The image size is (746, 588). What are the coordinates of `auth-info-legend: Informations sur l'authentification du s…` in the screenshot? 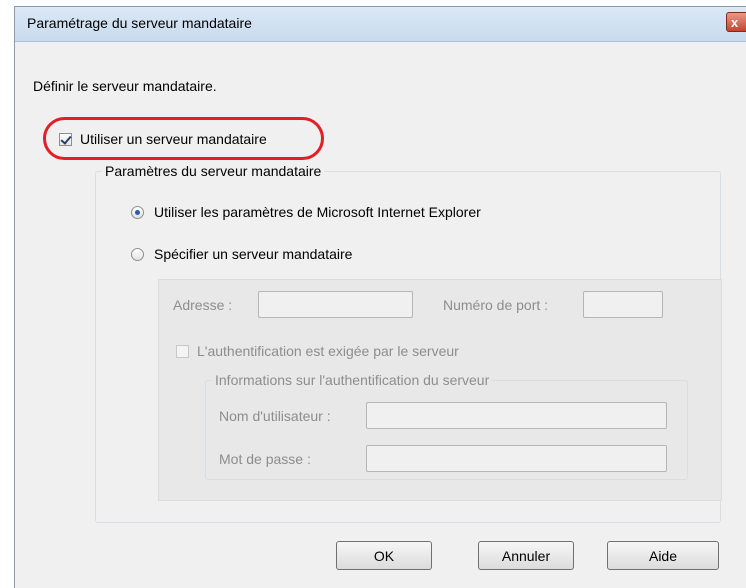 It's located at (352, 380).